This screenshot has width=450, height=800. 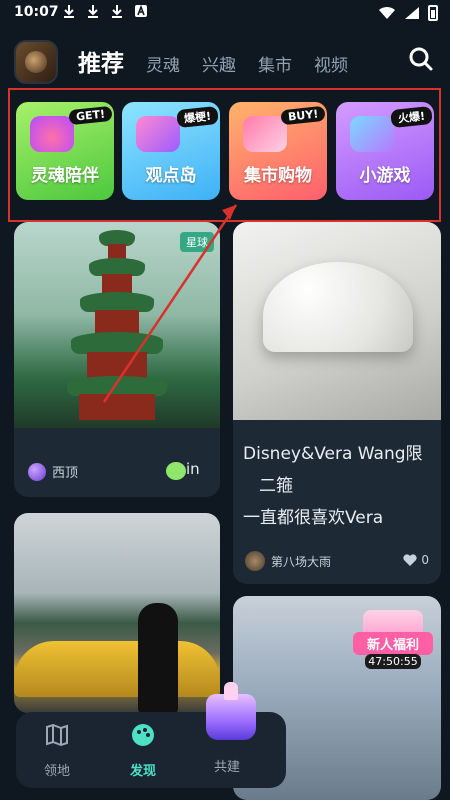 I want to click on new-user-promo: 新人福利 47:50:55, so click(x=393, y=640).